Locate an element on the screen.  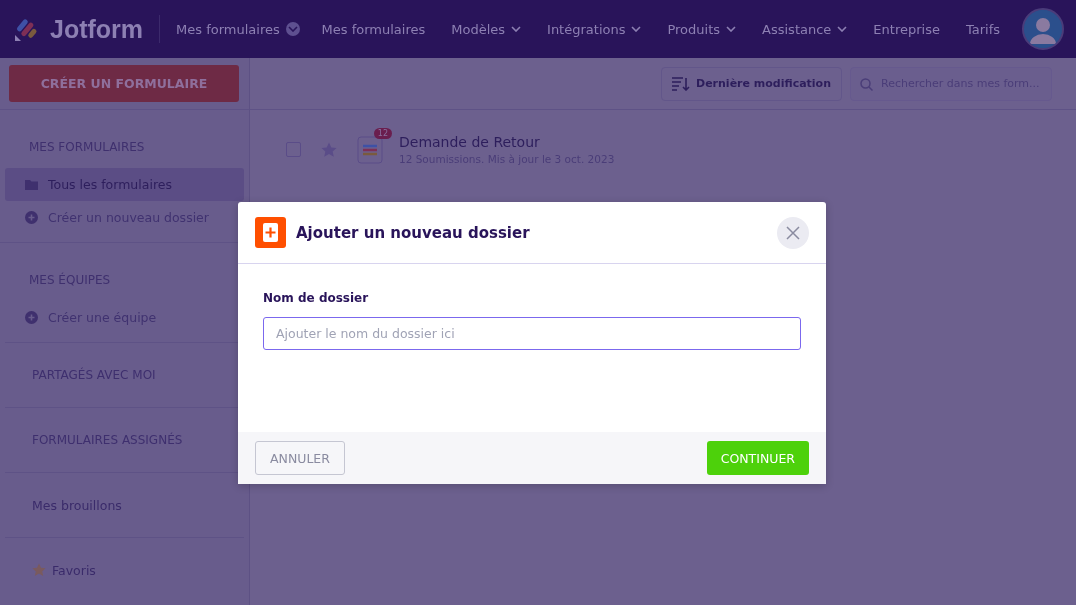
workspace-menu: Mes formulaires is located at coordinates (238, 29).